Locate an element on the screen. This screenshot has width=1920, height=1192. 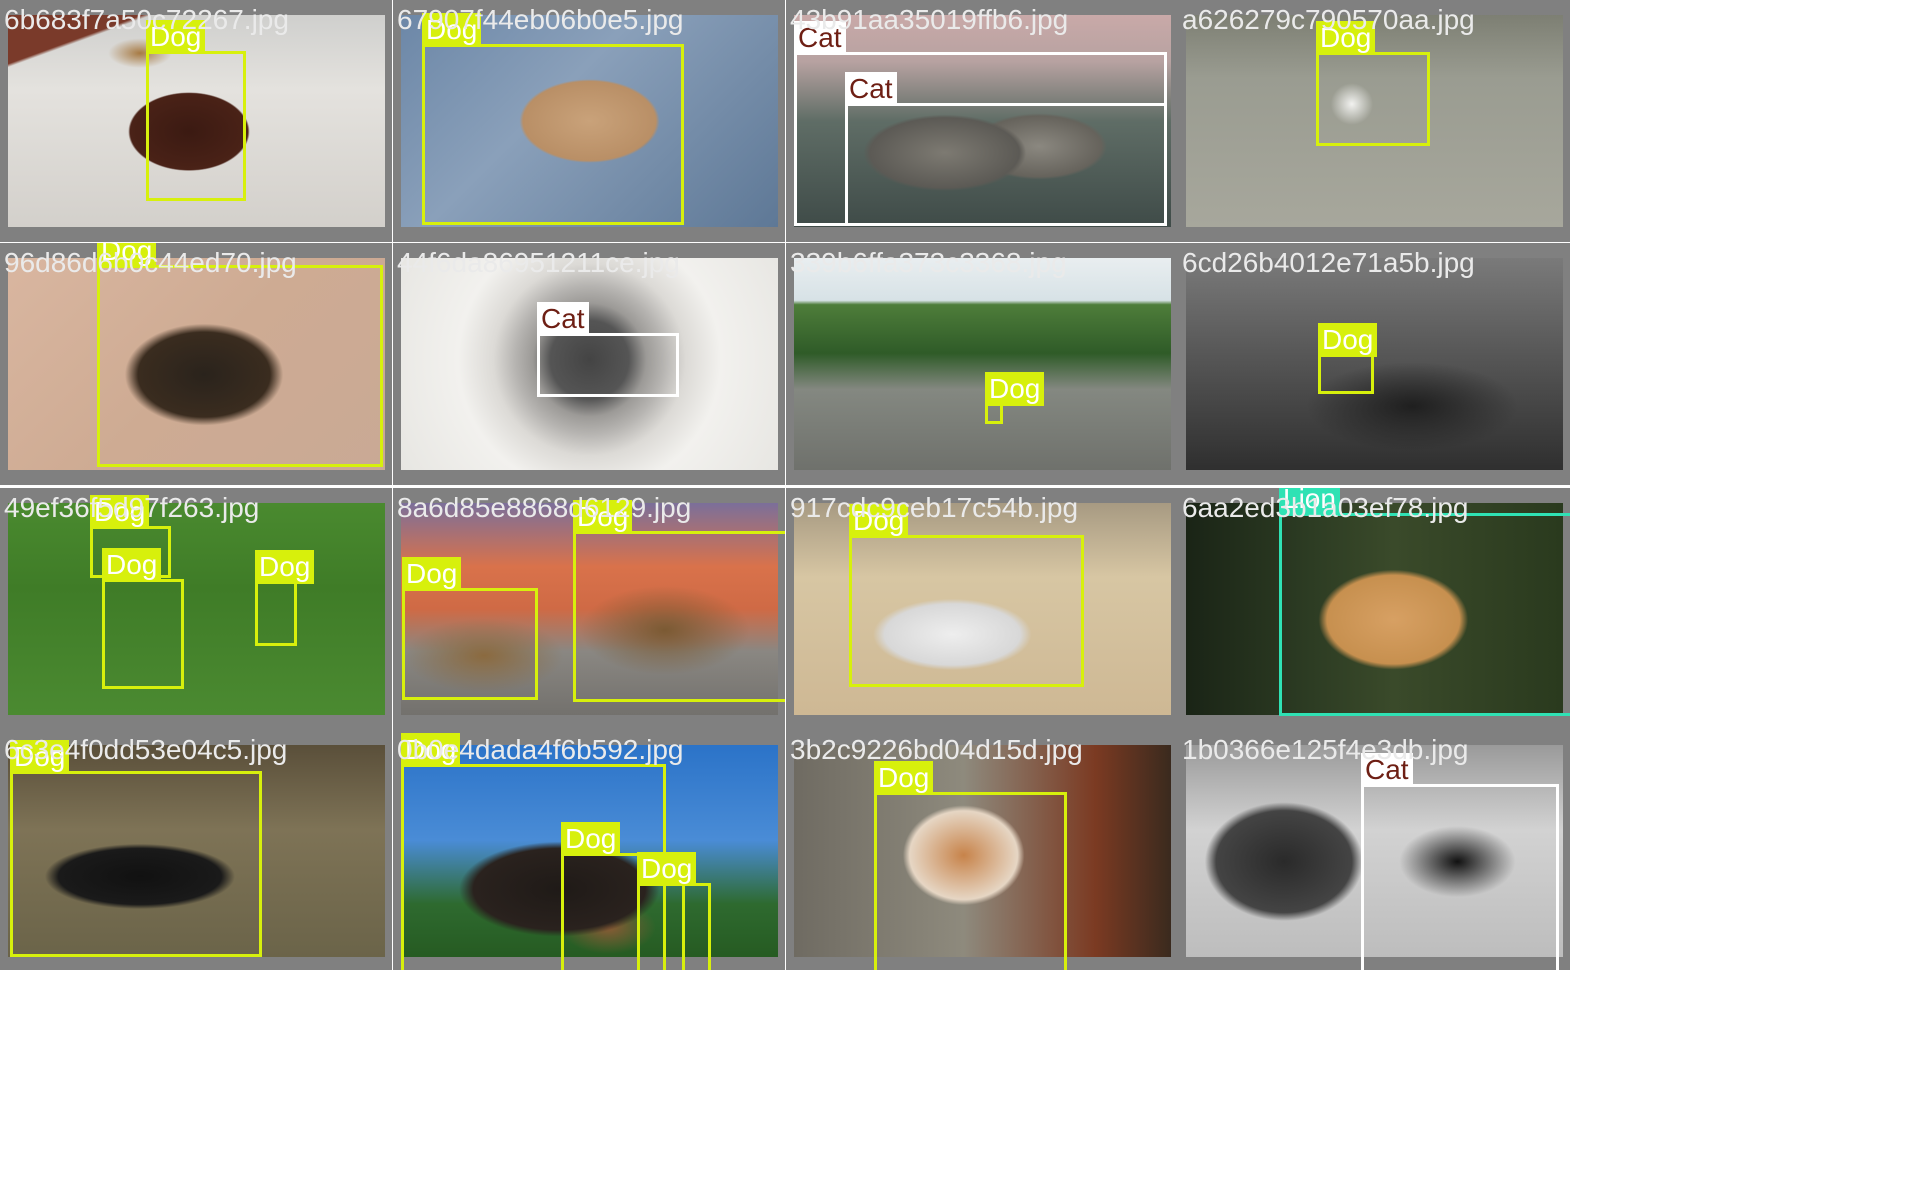
image-tile: Dog 917cdc9ceb17c54b.jpg is located at coordinates (982, 609).